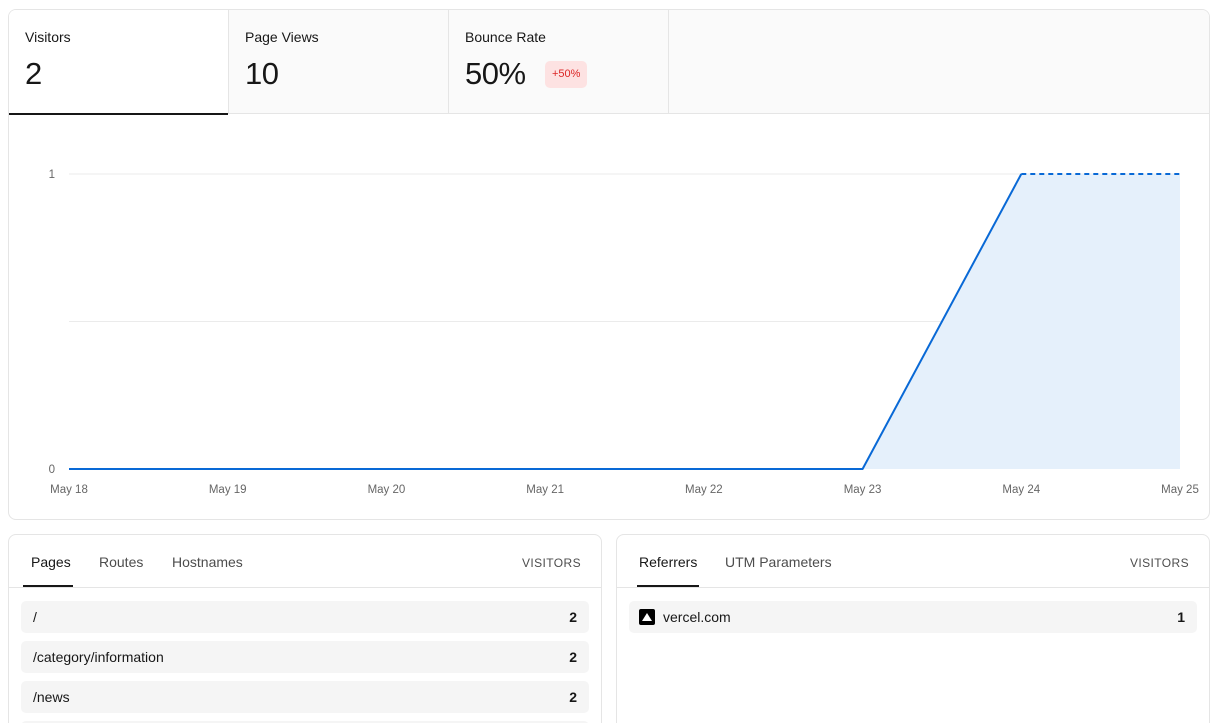 Image resolution: width=1217 pixels, height=723 pixels. What do you see at coordinates (52, 470) in the screenshot?
I see `y-tick-label: 0` at bounding box center [52, 470].